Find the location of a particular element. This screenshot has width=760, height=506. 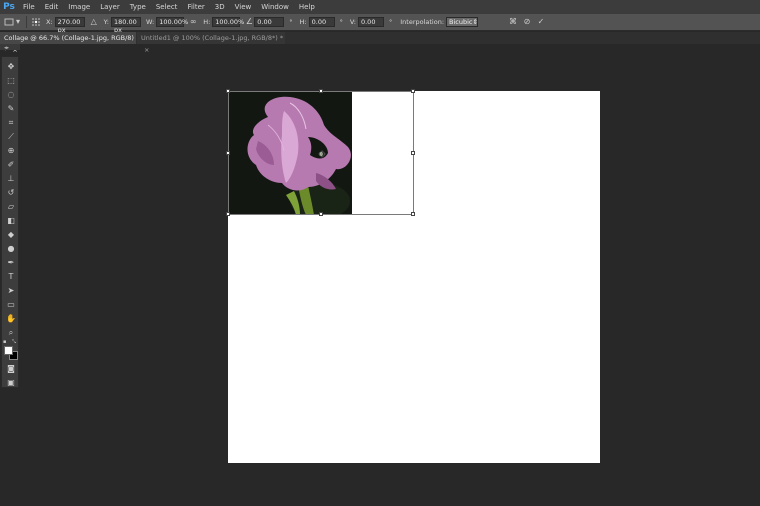

menu-view: View is located at coordinates (243, 7).